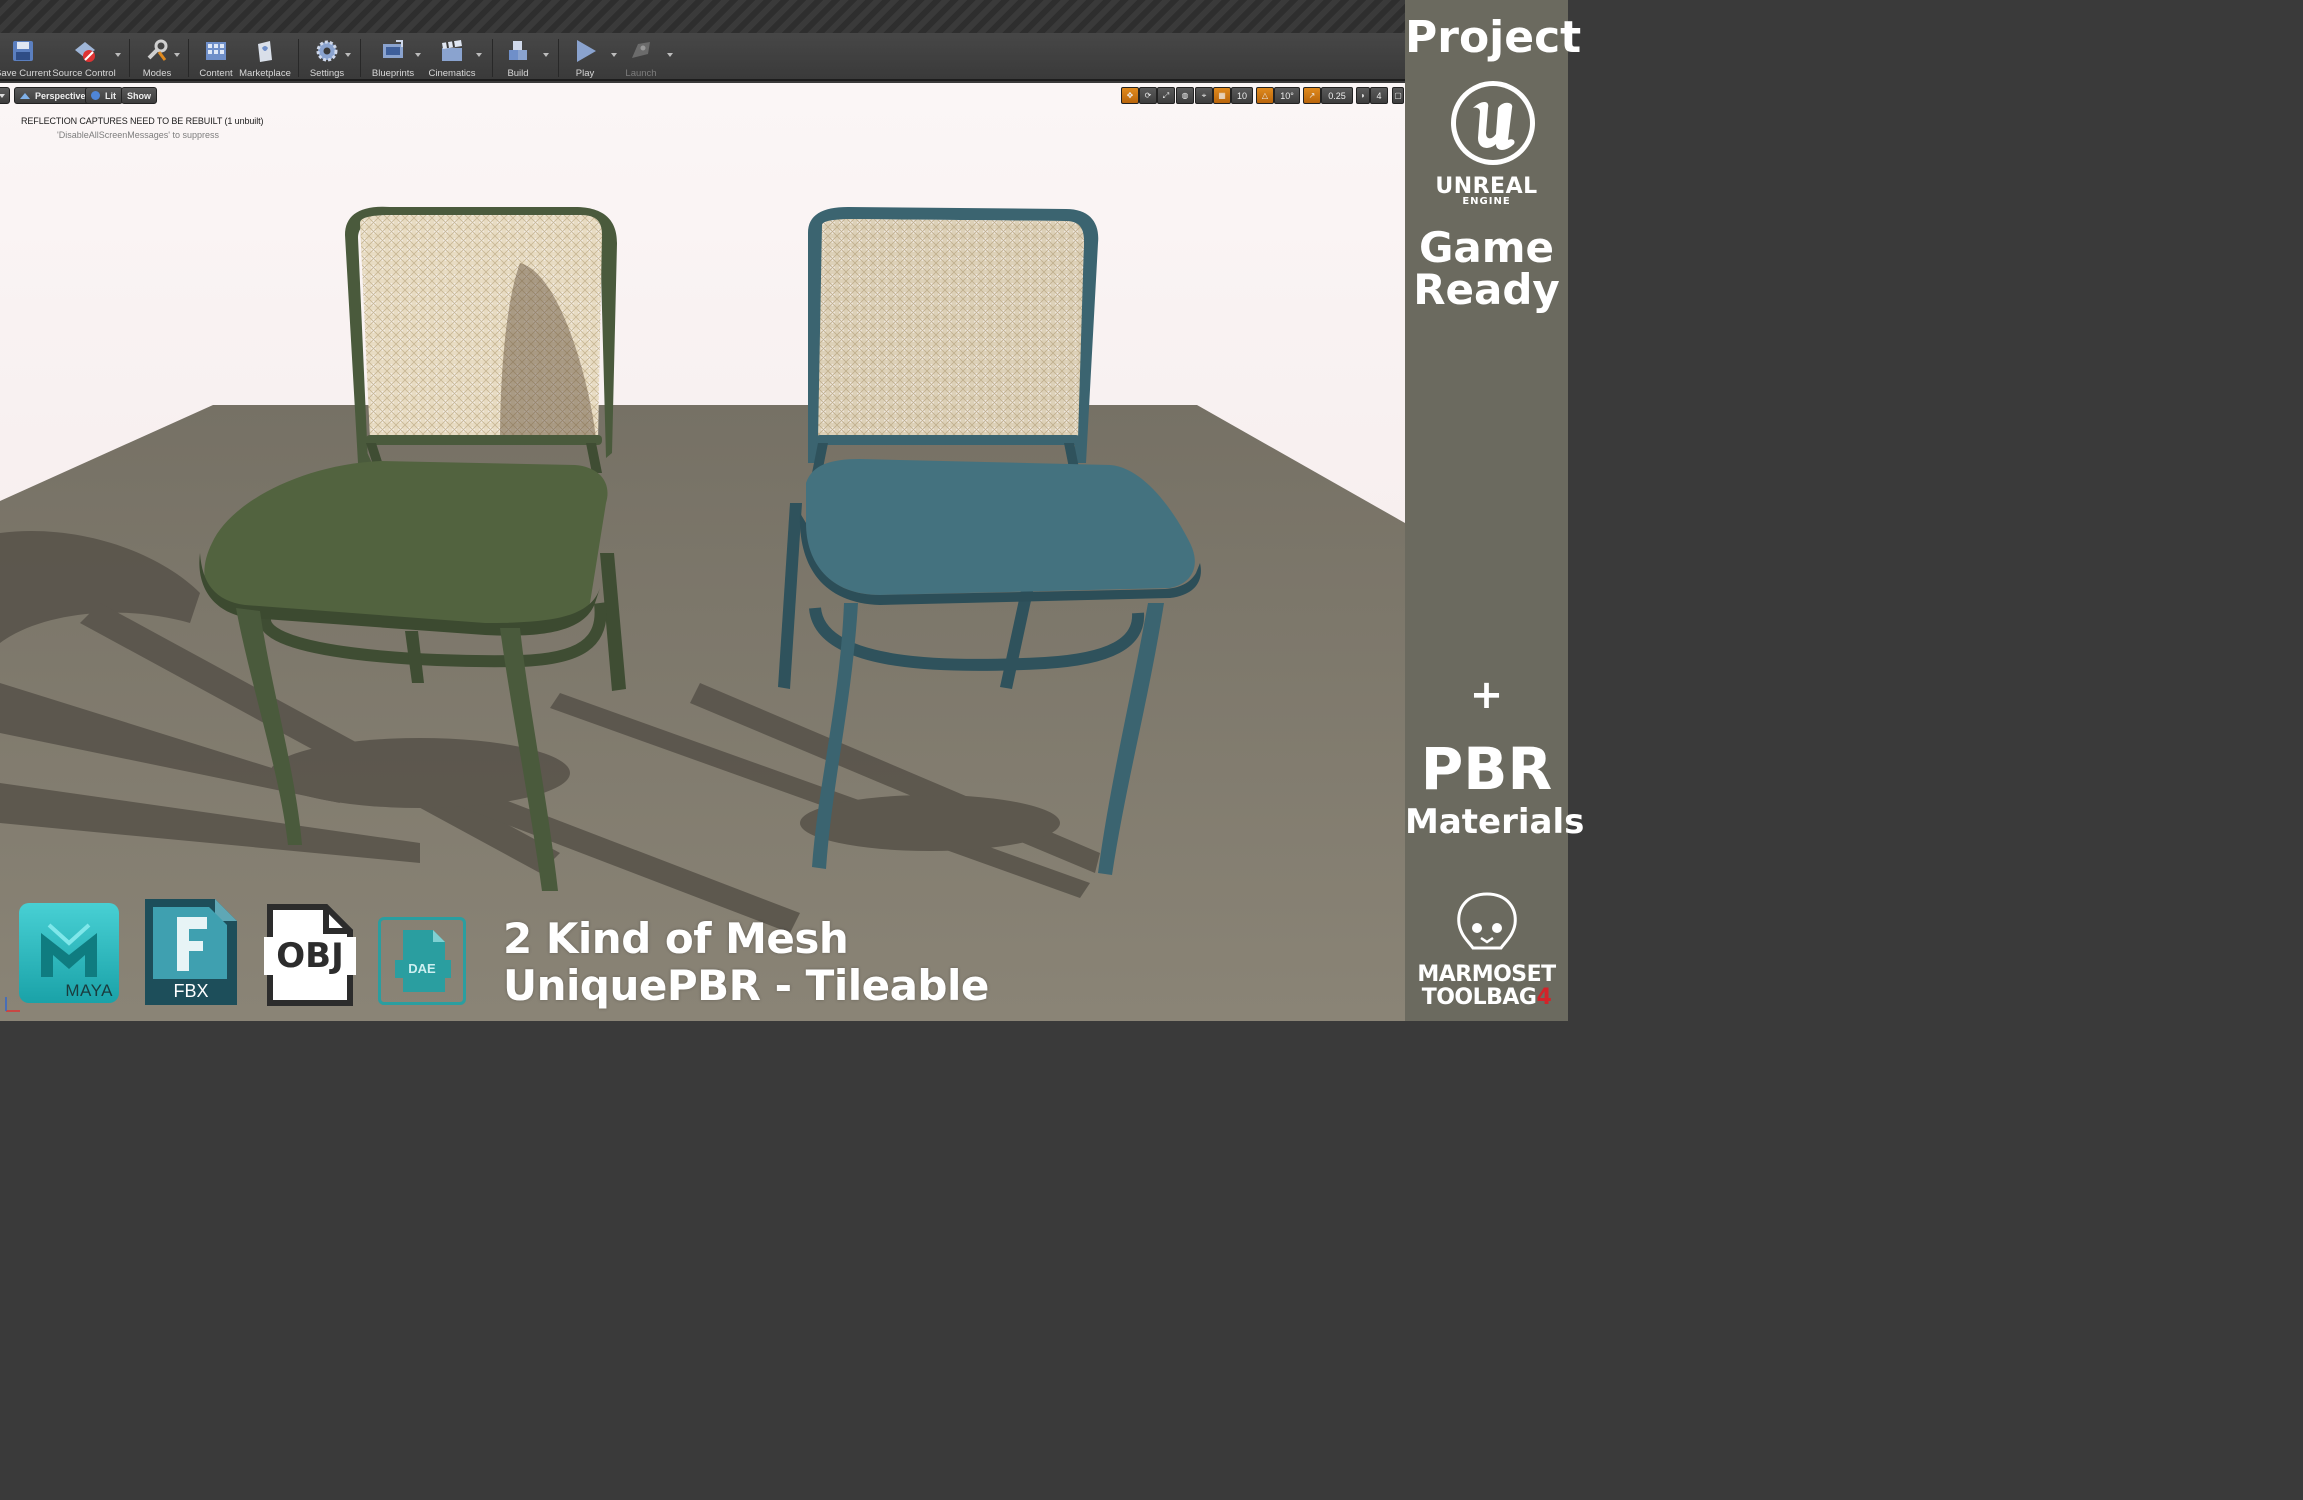  I want to click on lighting-mode-lit-button: Lit, so click(104, 95).